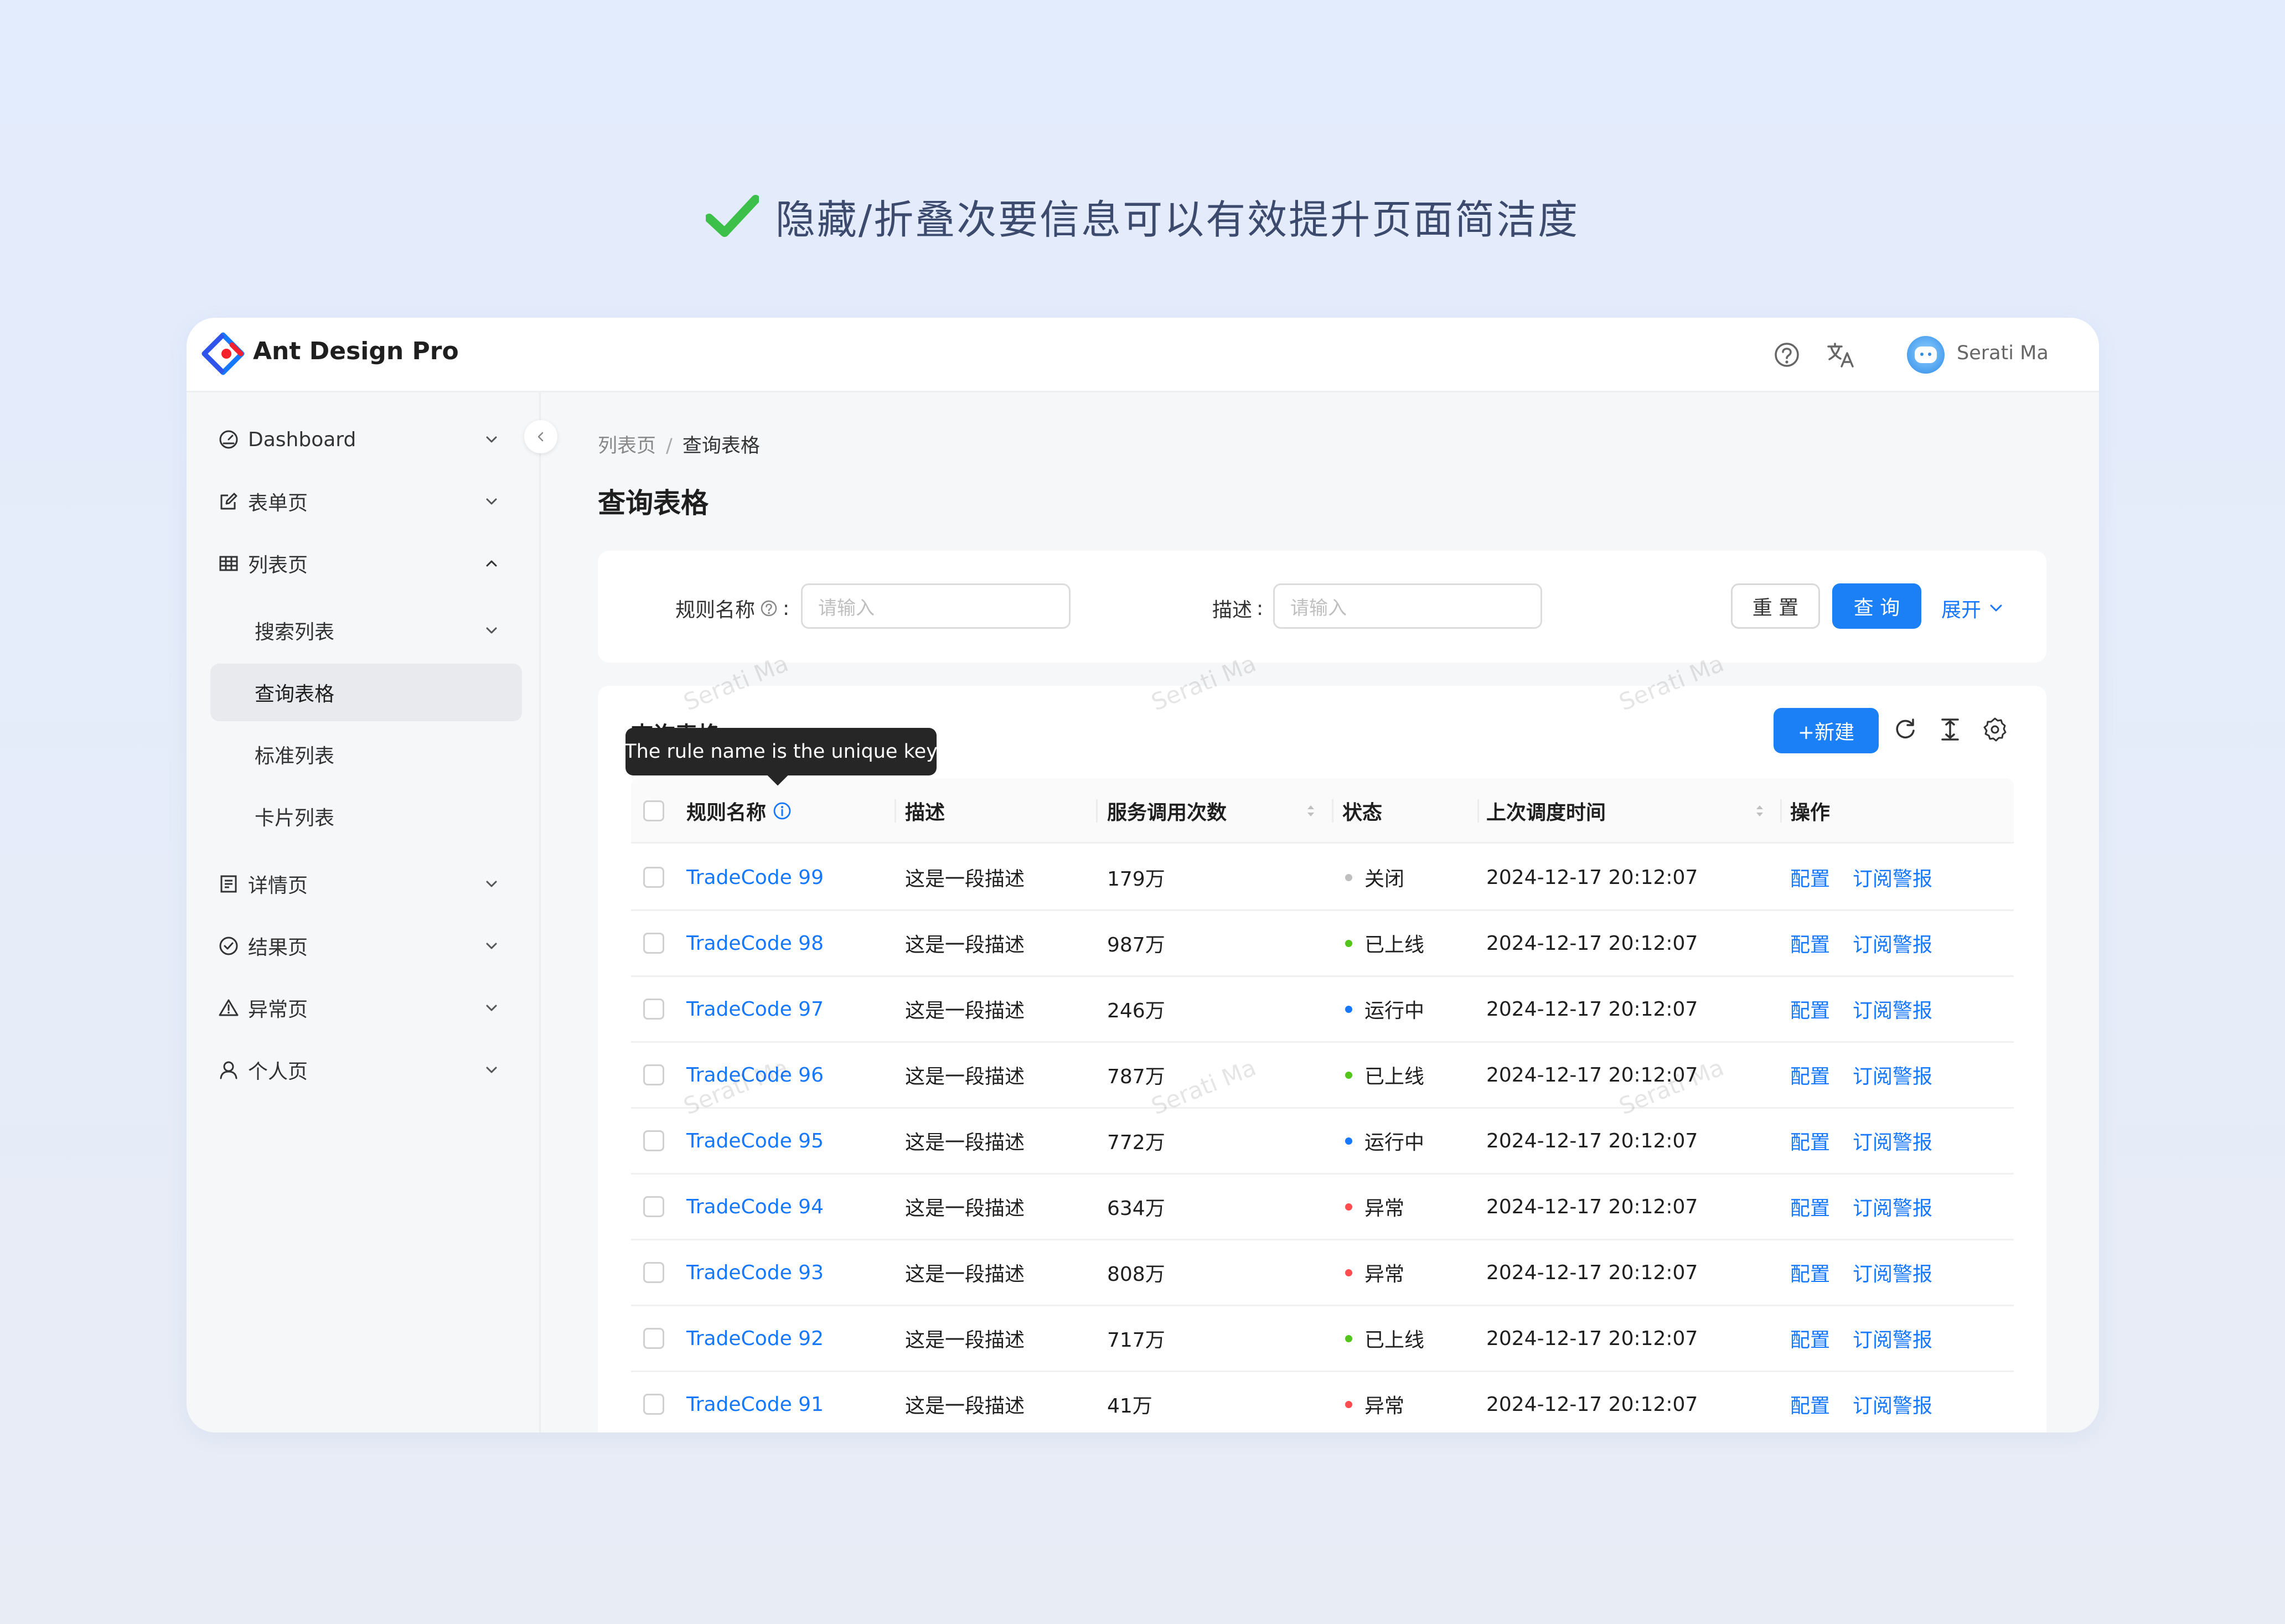 This screenshot has width=2285, height=1624. I want to click on rule-name-link: TradeCode 97, so click(755, 1009).